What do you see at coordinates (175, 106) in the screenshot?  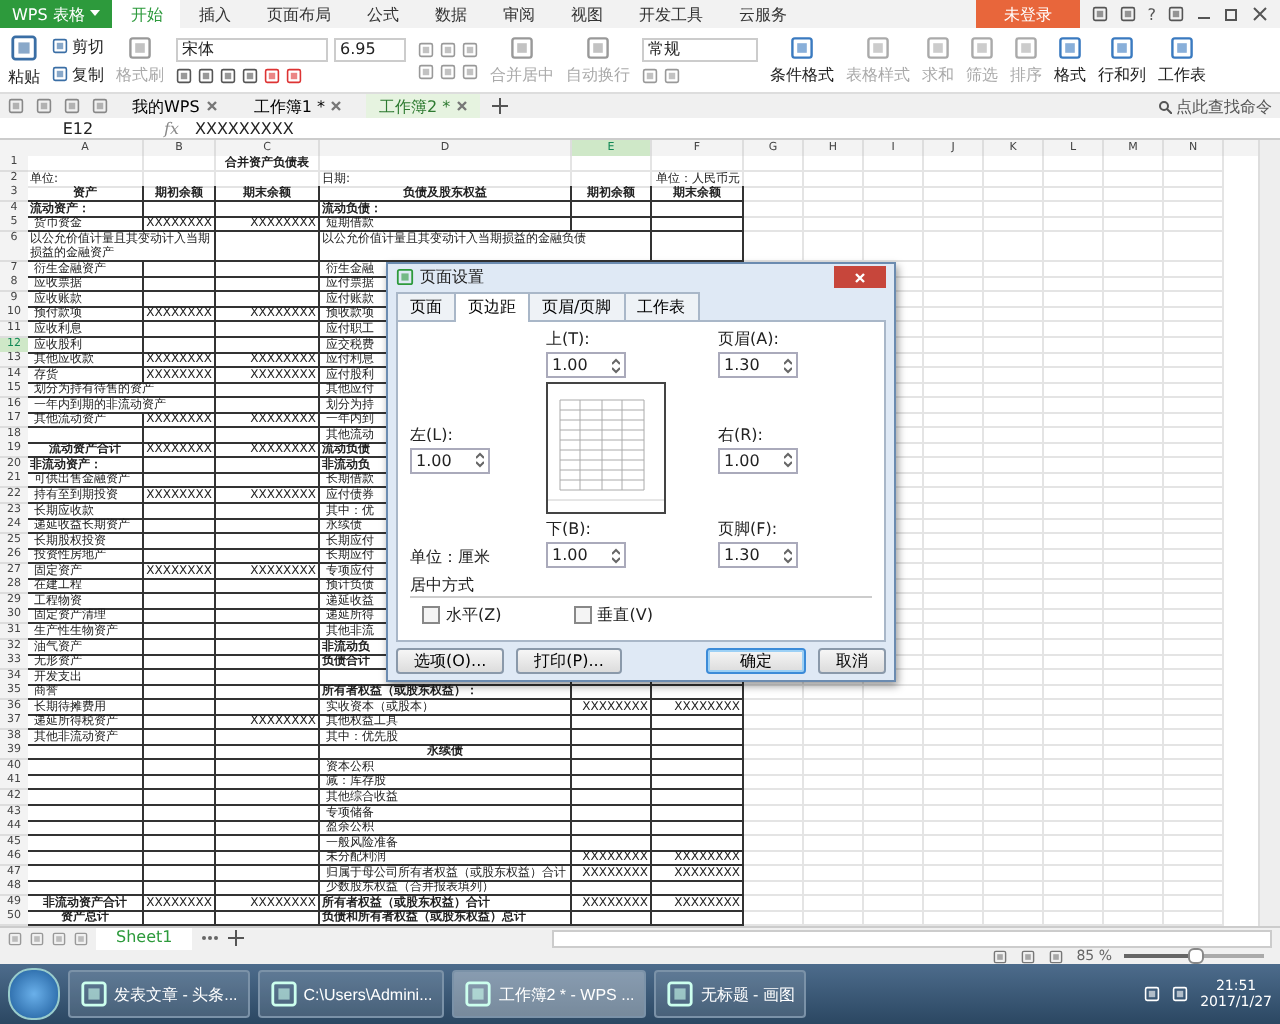 I see `document-tab: 我的WPS` at bounding box center [175, 106].